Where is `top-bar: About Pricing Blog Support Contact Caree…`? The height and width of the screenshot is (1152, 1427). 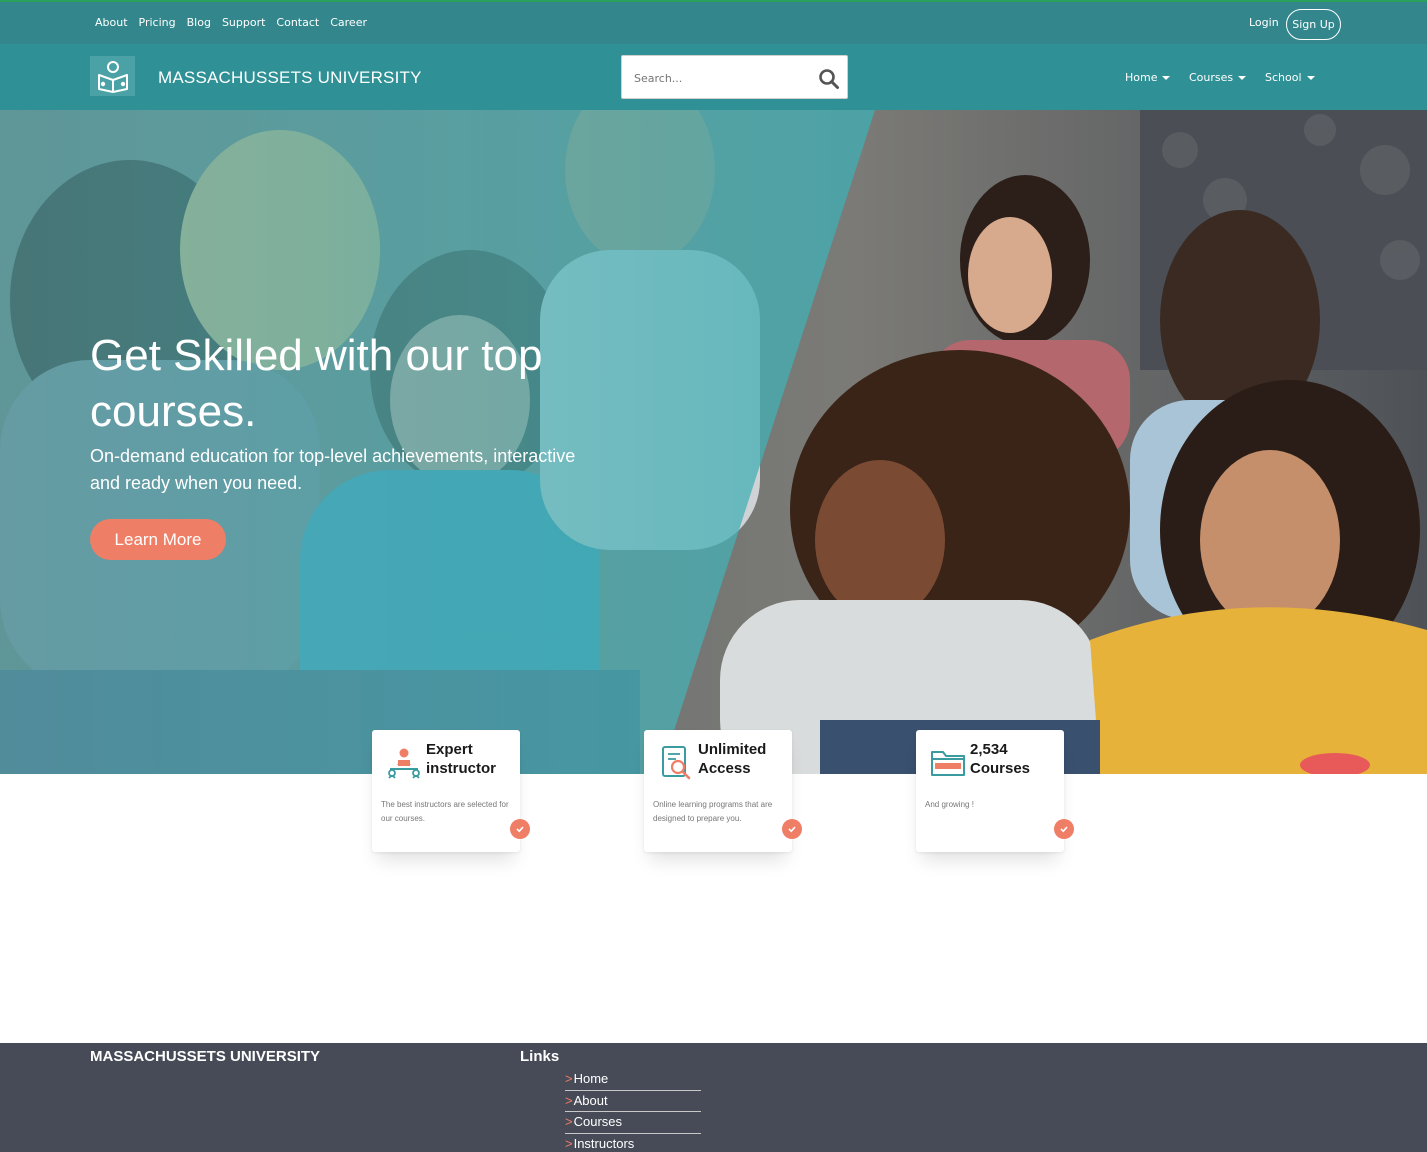 top-bar: About Pricing Blog Support Contact Caree… is located at coordinates (713, 22).